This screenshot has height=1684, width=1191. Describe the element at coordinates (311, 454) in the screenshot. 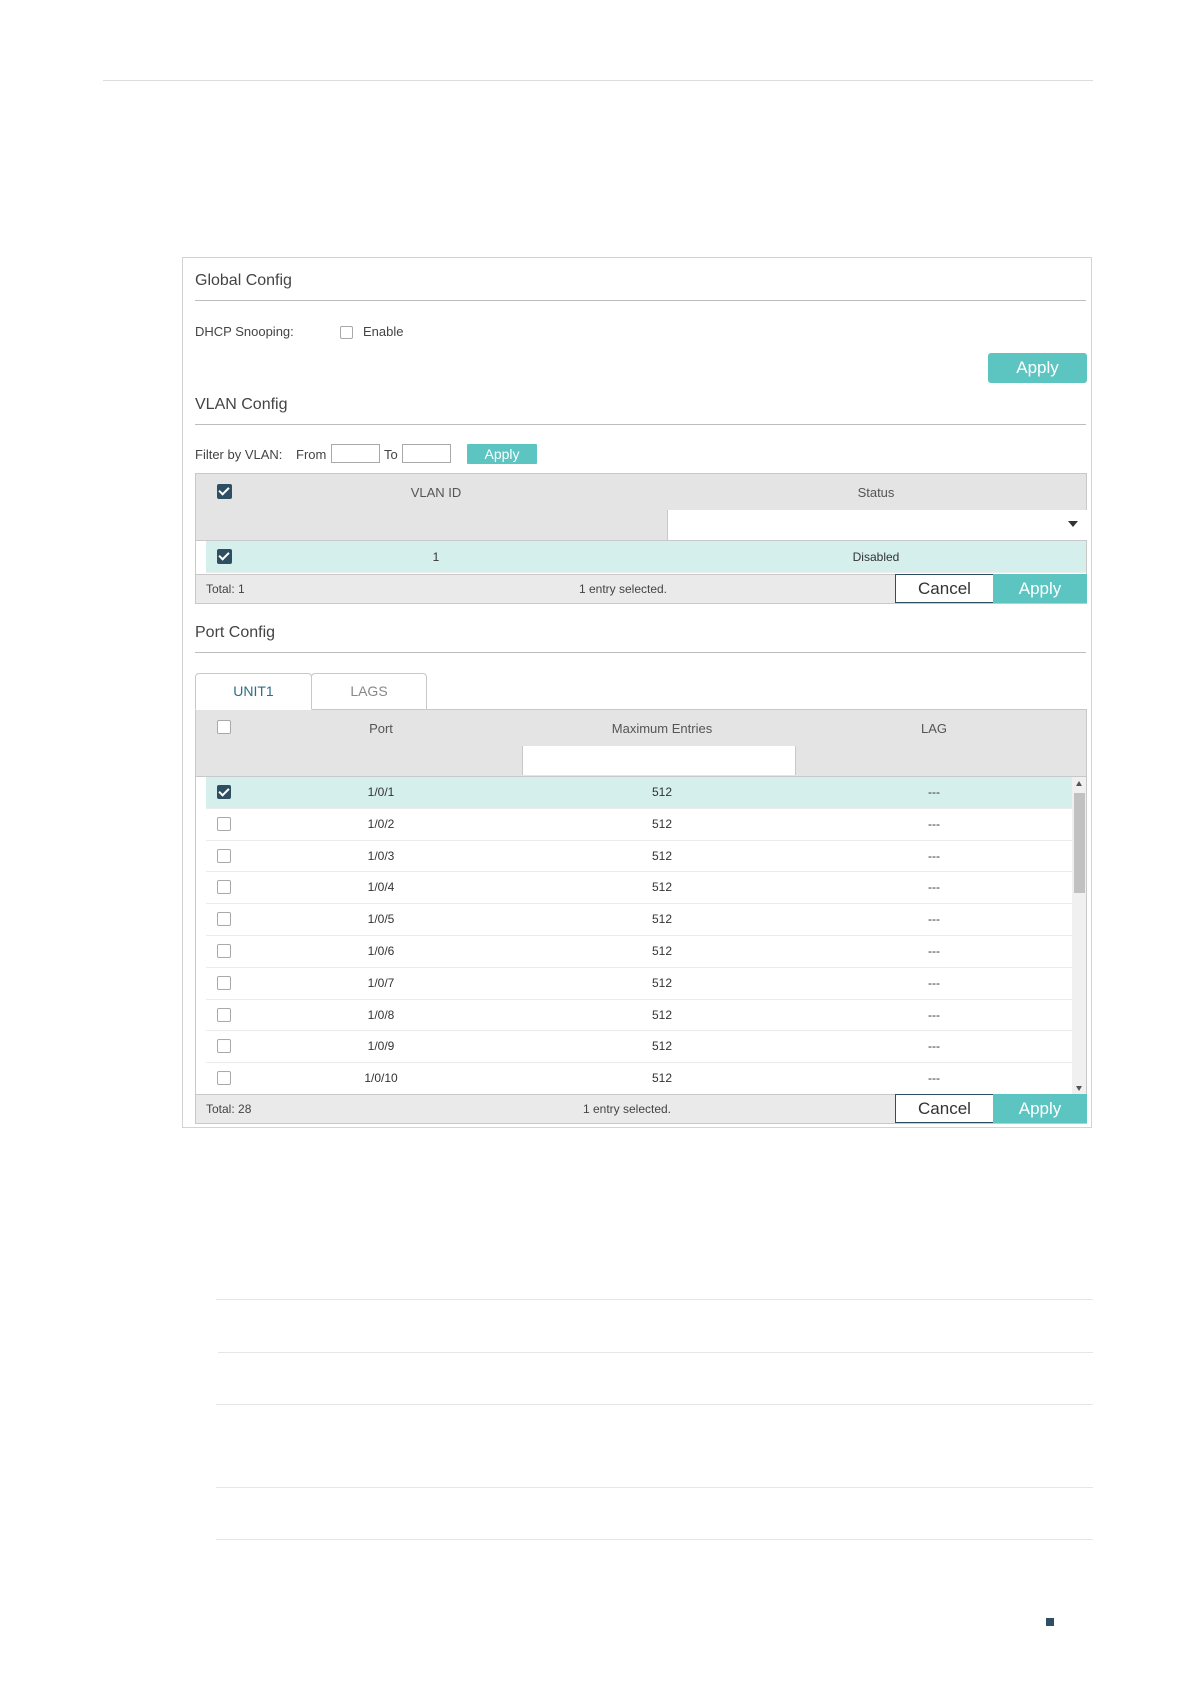

I see `from-label: From` at that location.